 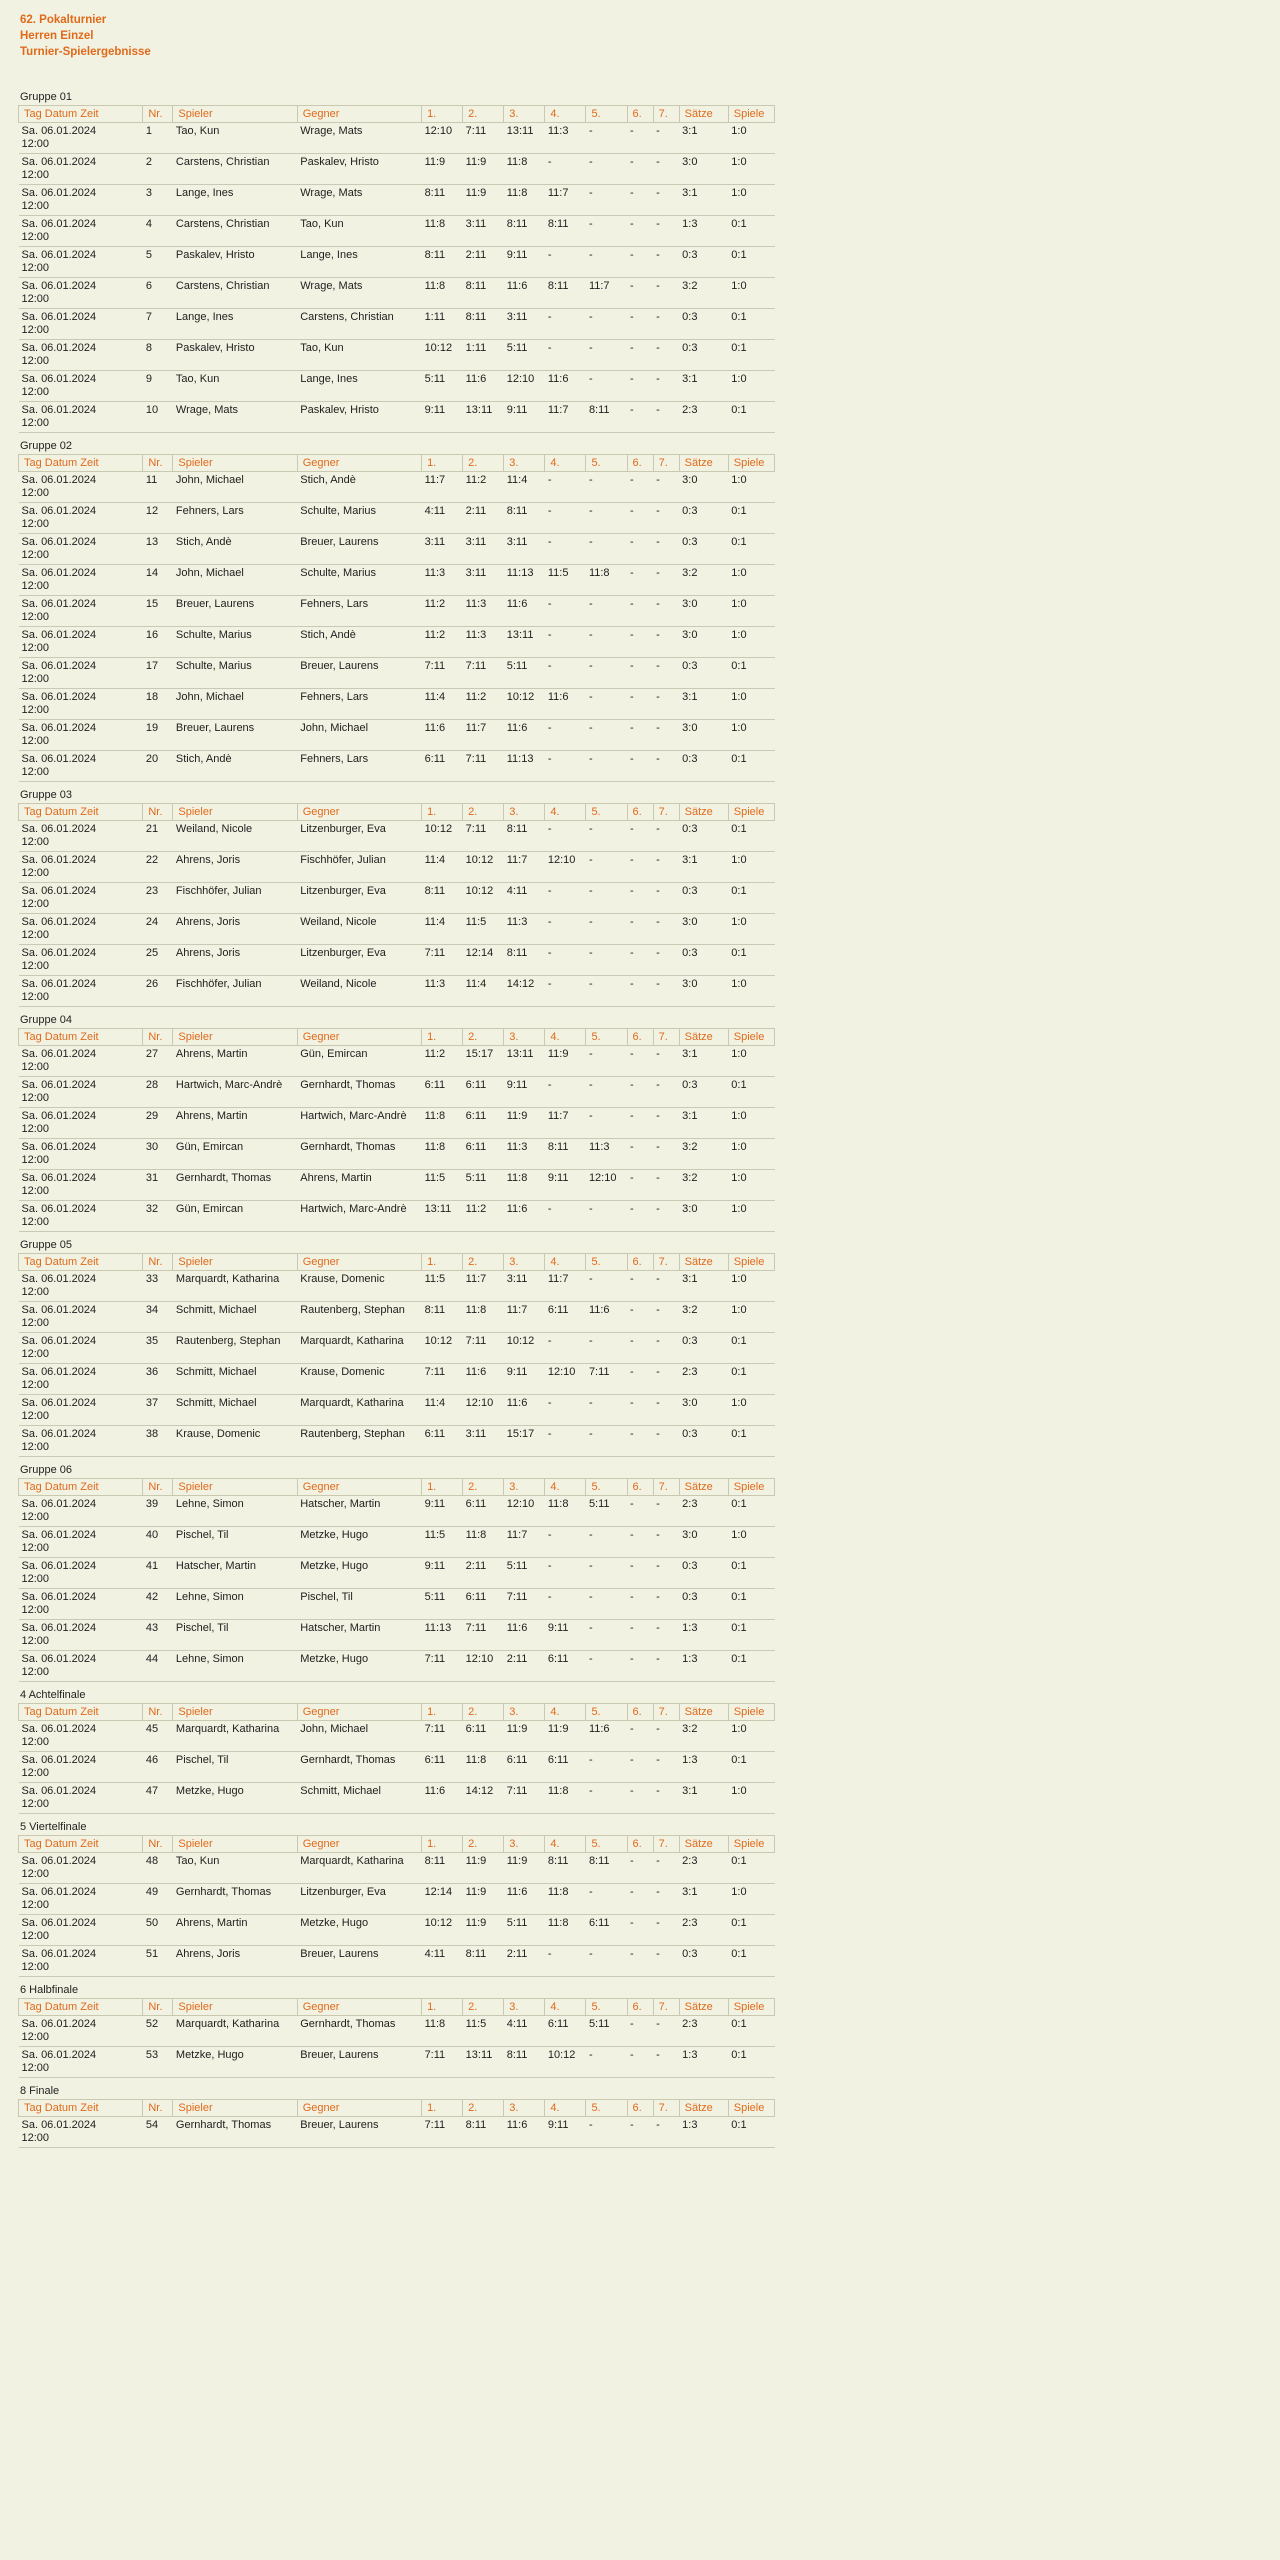 I want to click on cell-nr: 41, so click(x=157, y=1573).